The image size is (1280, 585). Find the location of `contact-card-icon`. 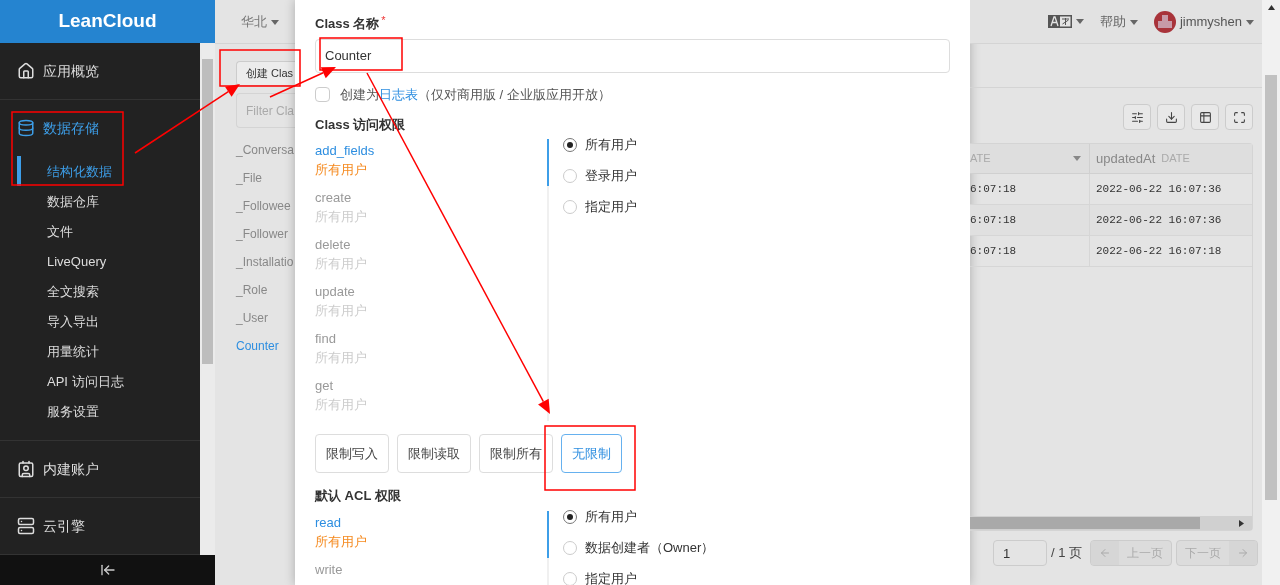

contact-card-icon is located at coordinates (26, 469).